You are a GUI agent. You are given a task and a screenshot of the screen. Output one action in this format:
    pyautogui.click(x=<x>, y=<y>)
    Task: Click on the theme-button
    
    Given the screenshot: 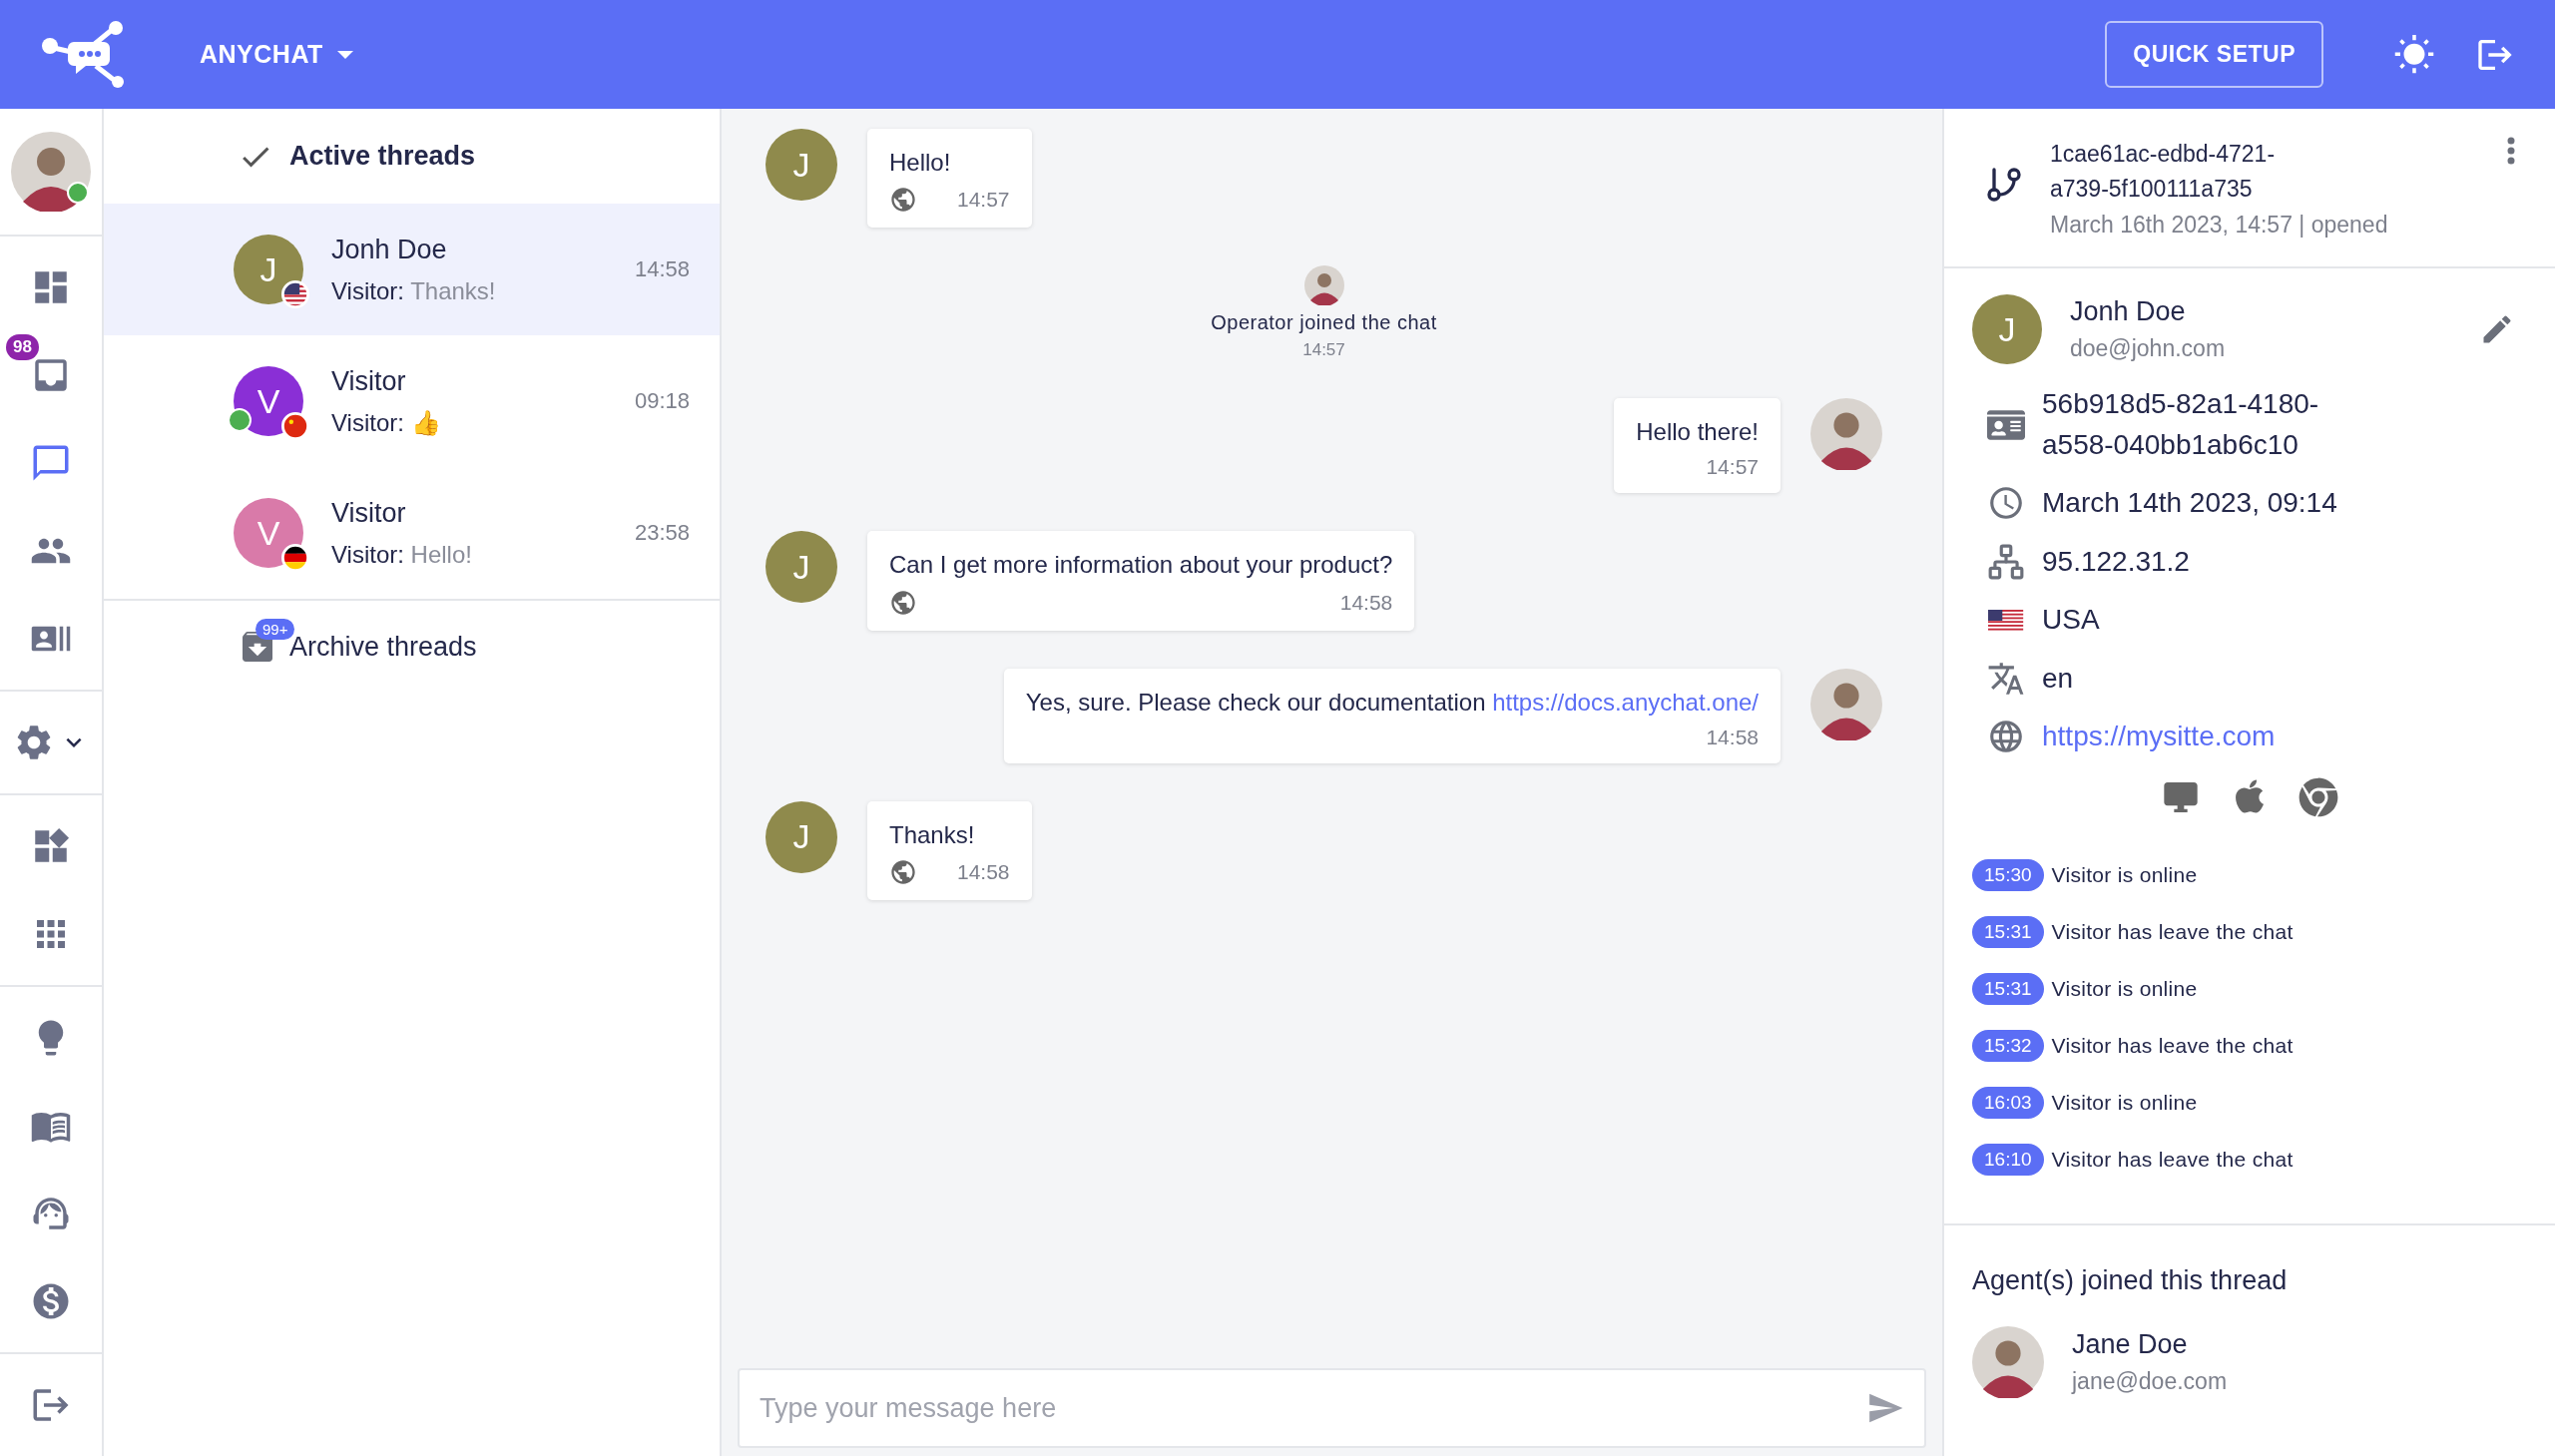 What is the action you would take?
    pyautogui.click(x=2414, y=54)
    